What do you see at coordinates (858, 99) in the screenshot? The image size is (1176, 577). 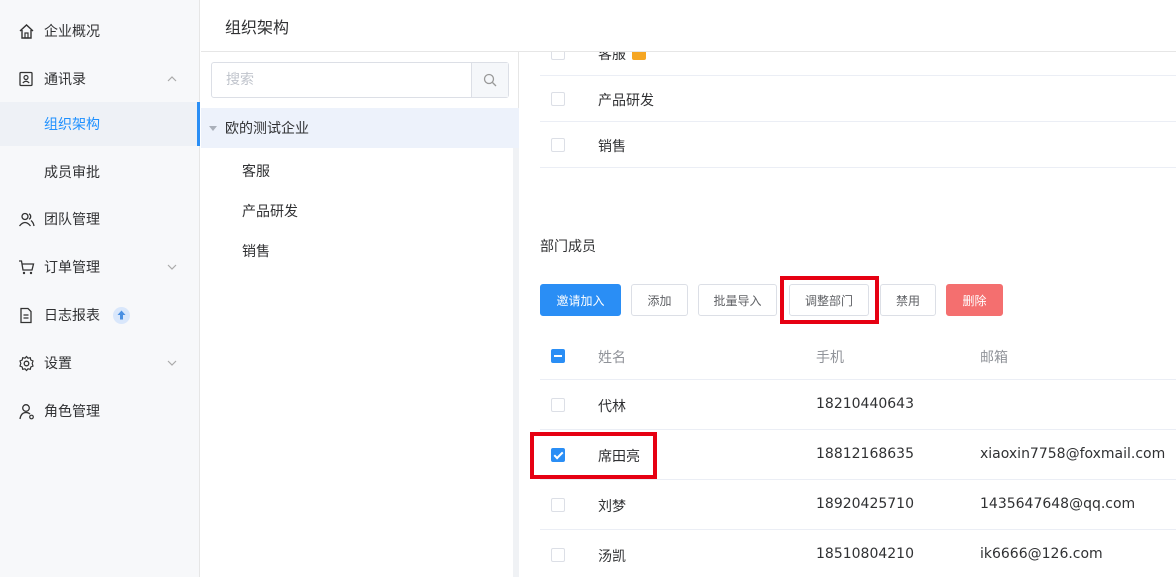 I see `department-row: 产品研发` at bounding box center [858, 99].